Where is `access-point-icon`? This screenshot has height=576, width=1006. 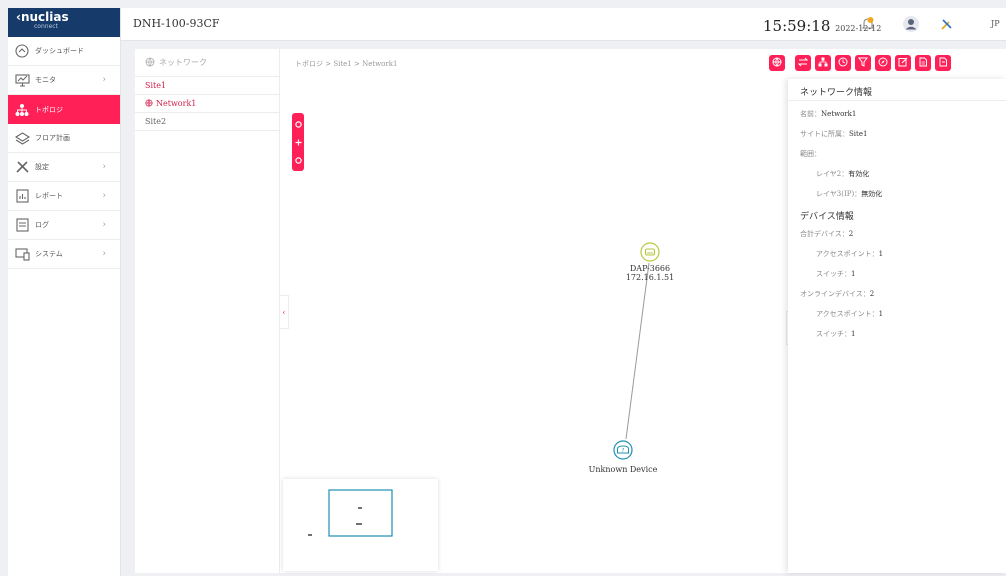 access-point-icon is located at coordinates (650, 252).